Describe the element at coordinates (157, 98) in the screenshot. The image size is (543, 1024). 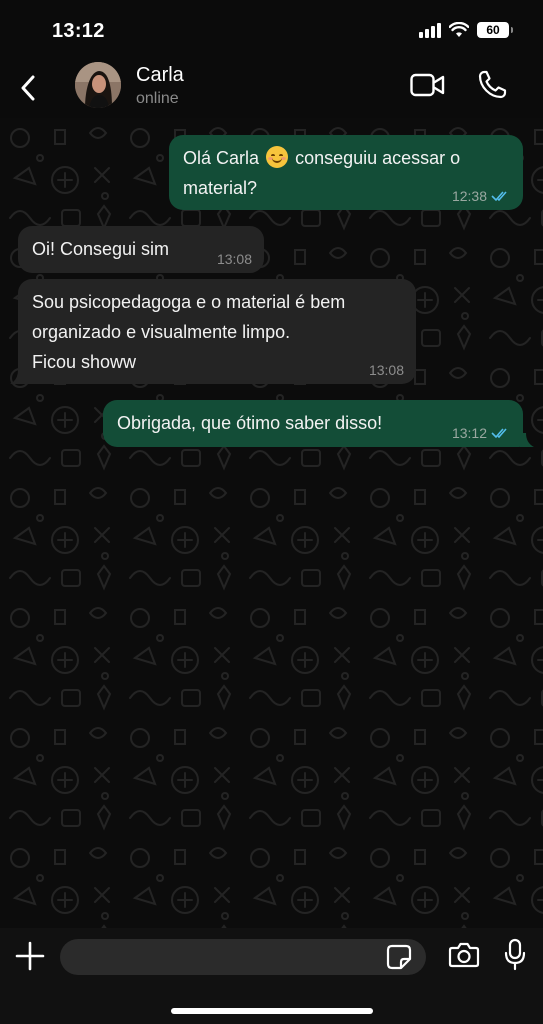
I see `contact-status: online` at that location.